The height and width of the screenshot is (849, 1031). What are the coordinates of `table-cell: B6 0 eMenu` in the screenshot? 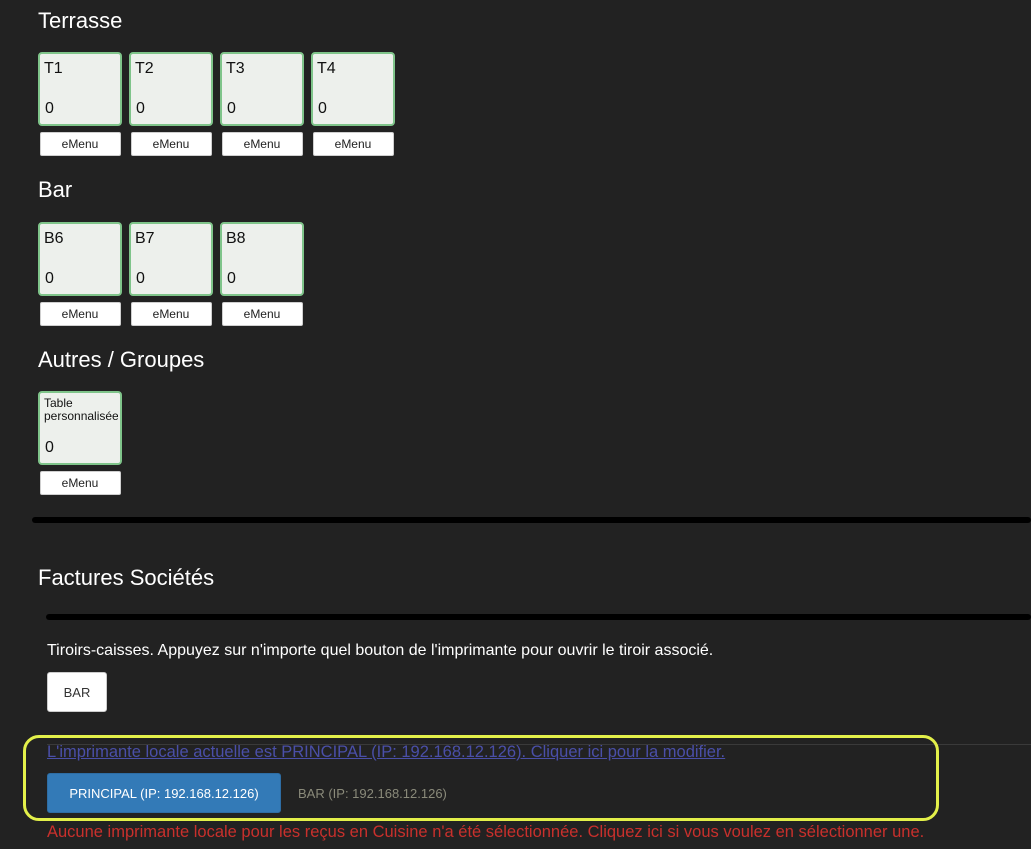 It's located at (80, 274).